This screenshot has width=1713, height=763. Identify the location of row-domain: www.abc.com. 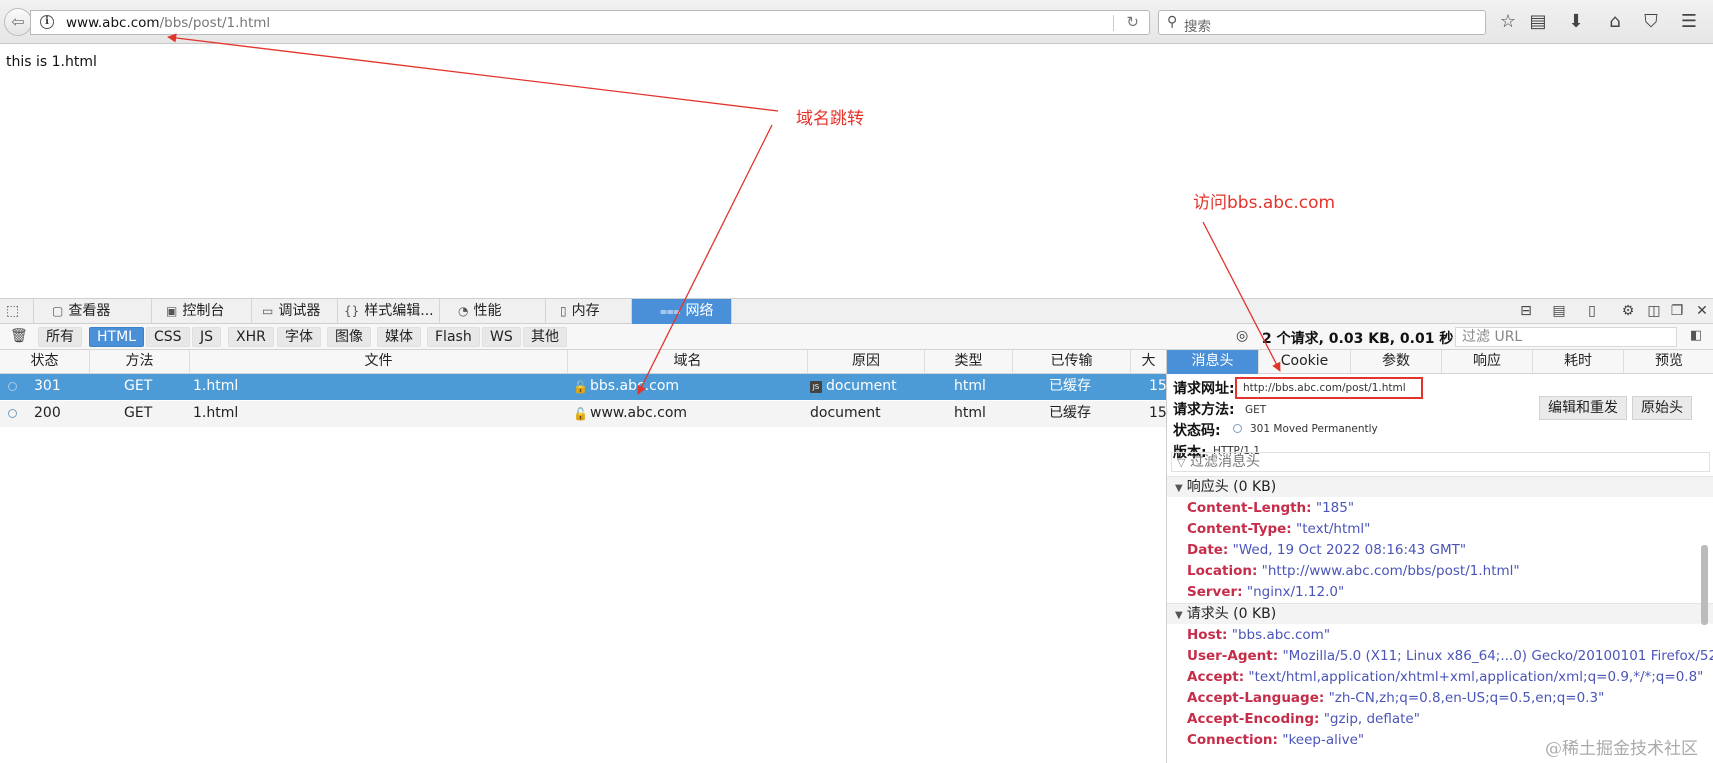
(639, 413).